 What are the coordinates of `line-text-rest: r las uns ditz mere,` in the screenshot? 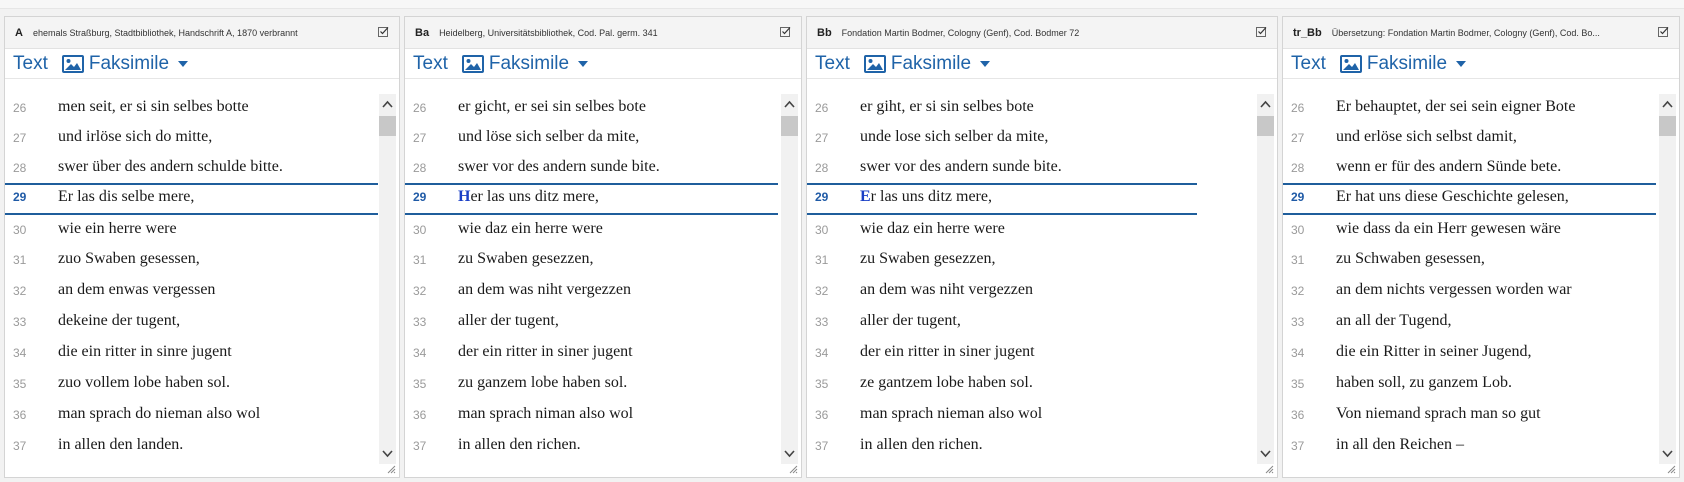 It's located at (931, 196).